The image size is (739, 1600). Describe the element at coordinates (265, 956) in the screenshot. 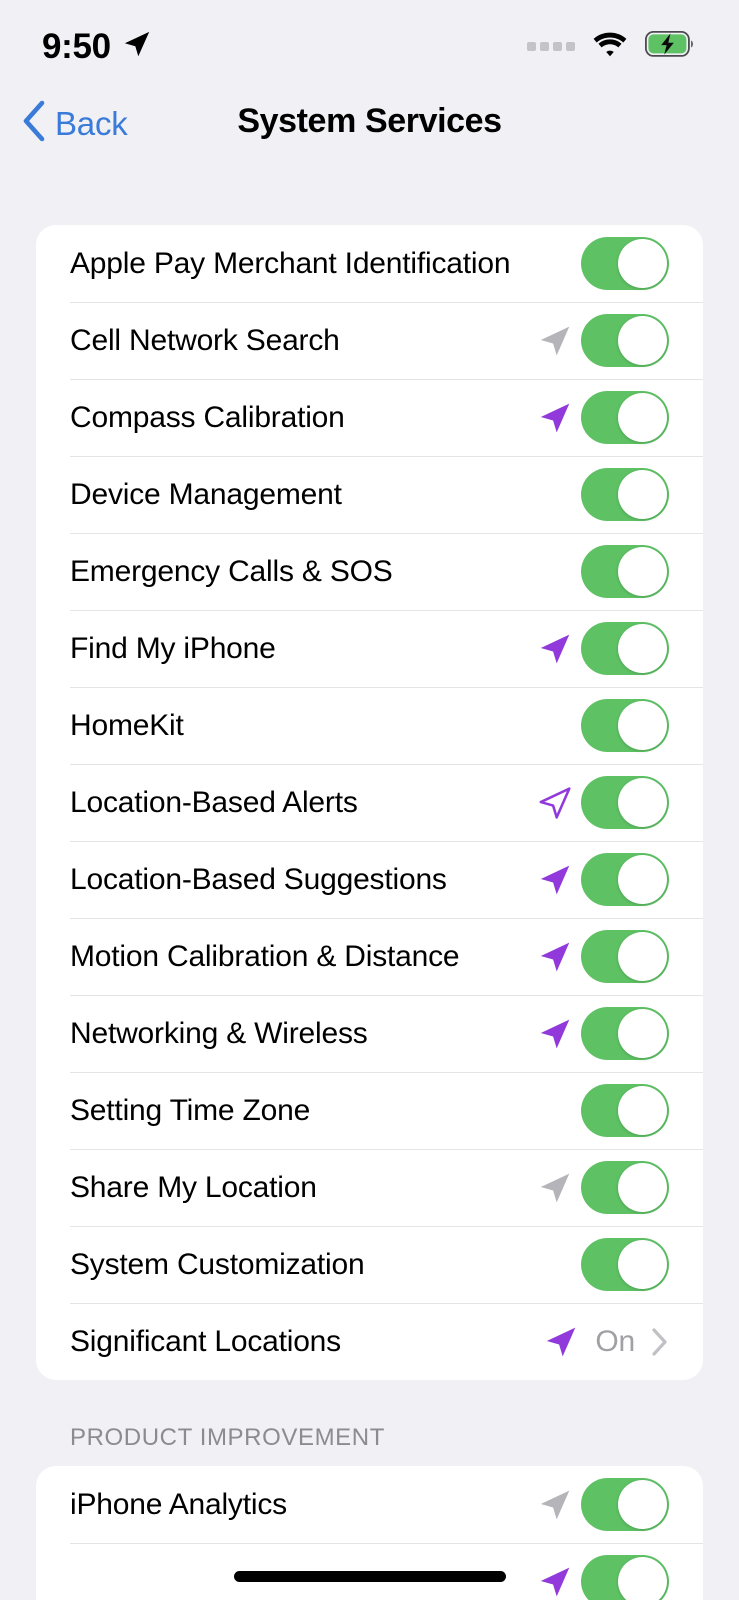

I see `row-label: Motion Calibration & Distance` at that location.